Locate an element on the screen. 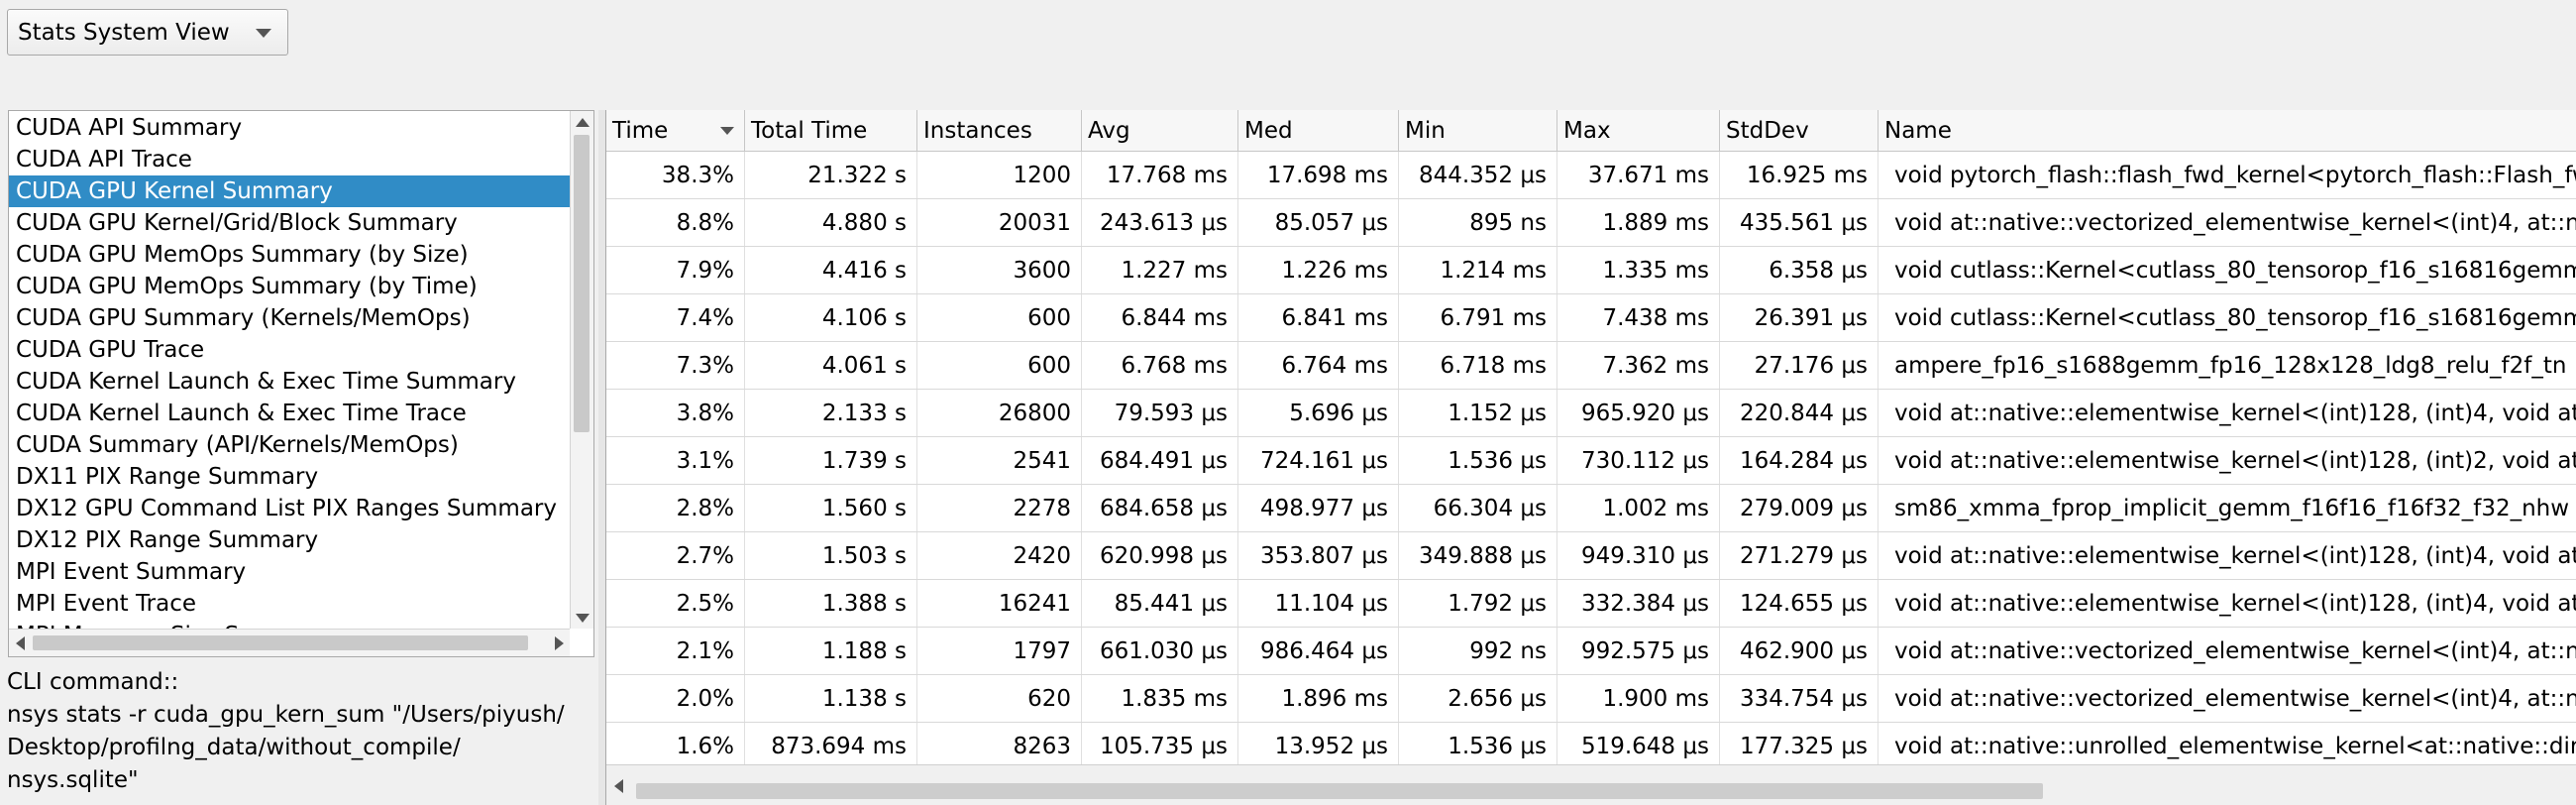 This screenshot has width=2576, height=805. chevron-down-icon is located at coordinates (263, 33).